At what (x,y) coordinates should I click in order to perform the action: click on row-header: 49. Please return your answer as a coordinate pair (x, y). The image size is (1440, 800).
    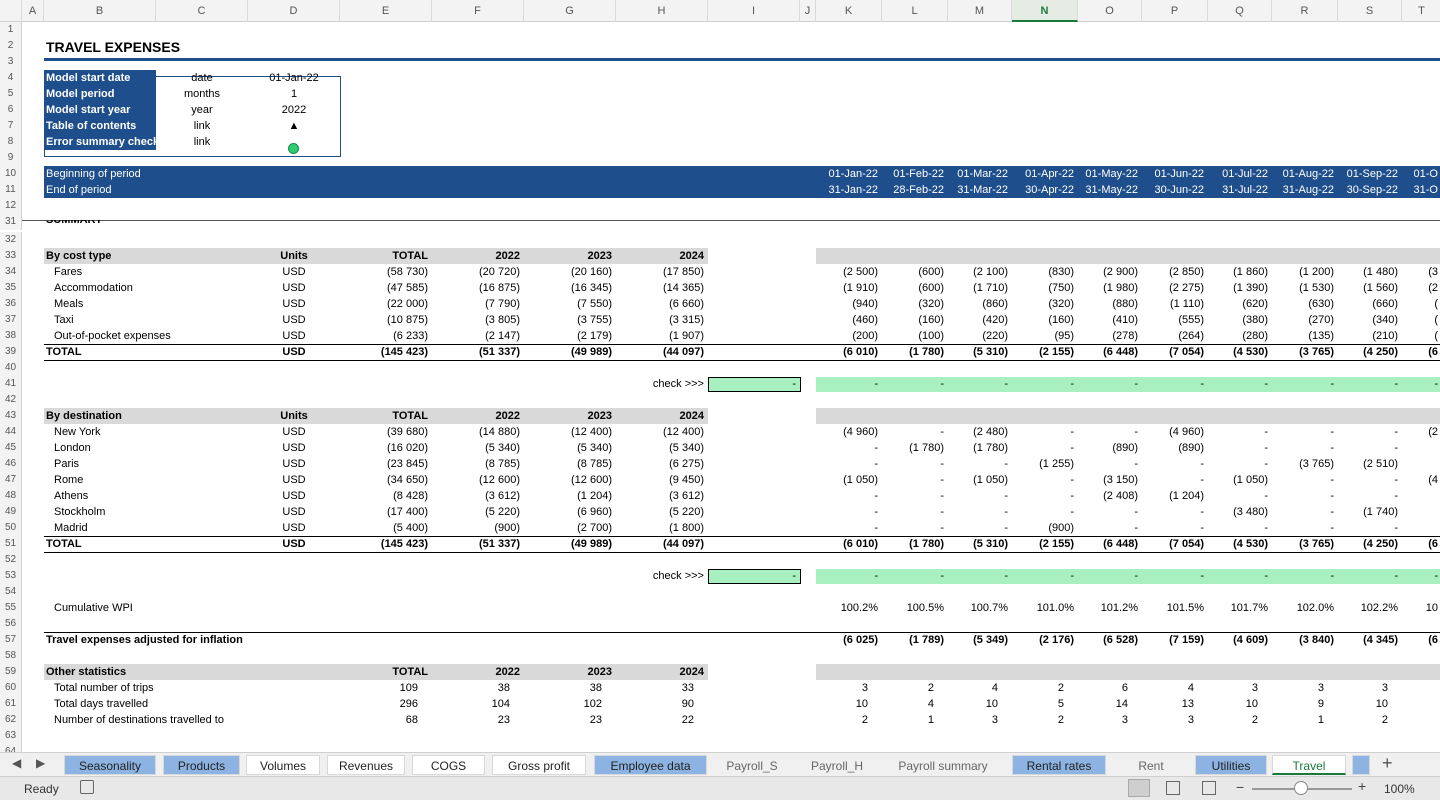
    Looking at the image, I should click on (11, 512).